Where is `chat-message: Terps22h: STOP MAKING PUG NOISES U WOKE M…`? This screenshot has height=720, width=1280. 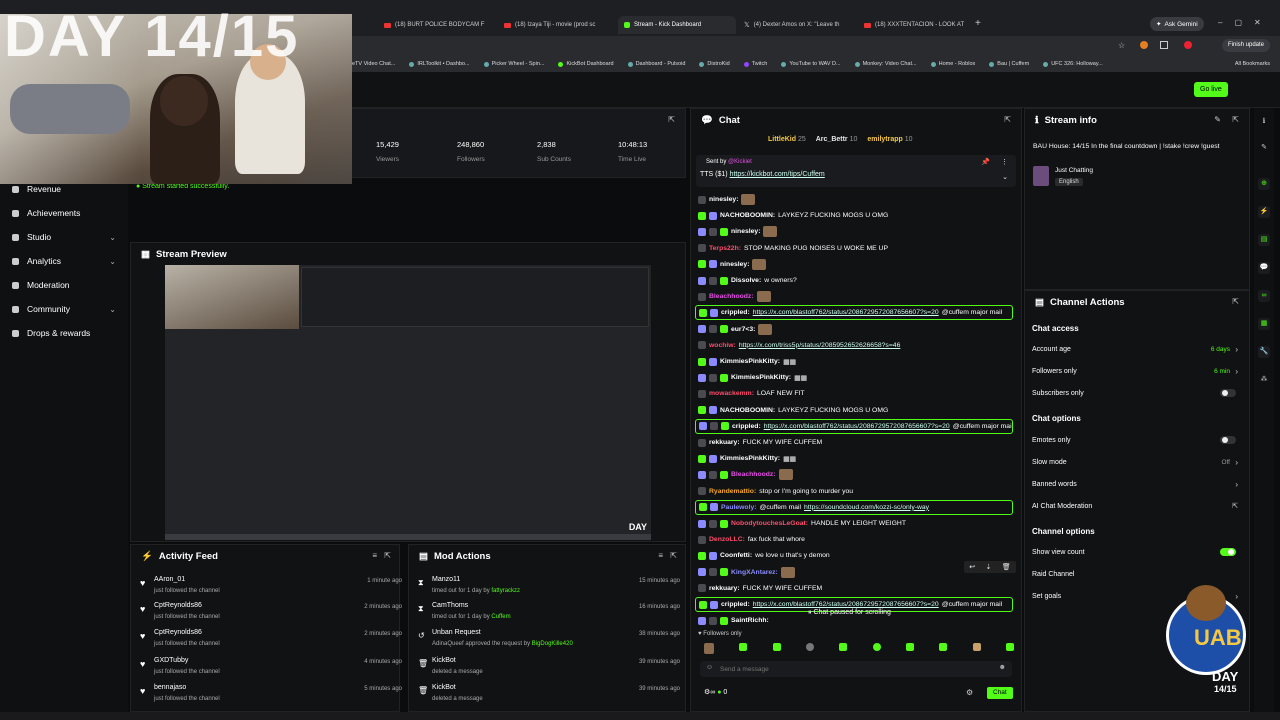
chat-message: Terps22h: STOP MAKING PUG NOISES U WOKE M… is located at coordinates (857, 248).